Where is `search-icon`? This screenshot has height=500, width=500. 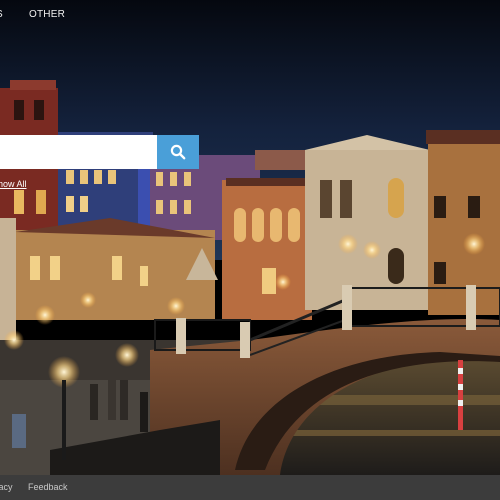
search-icon is located at coordinates (178, 152).